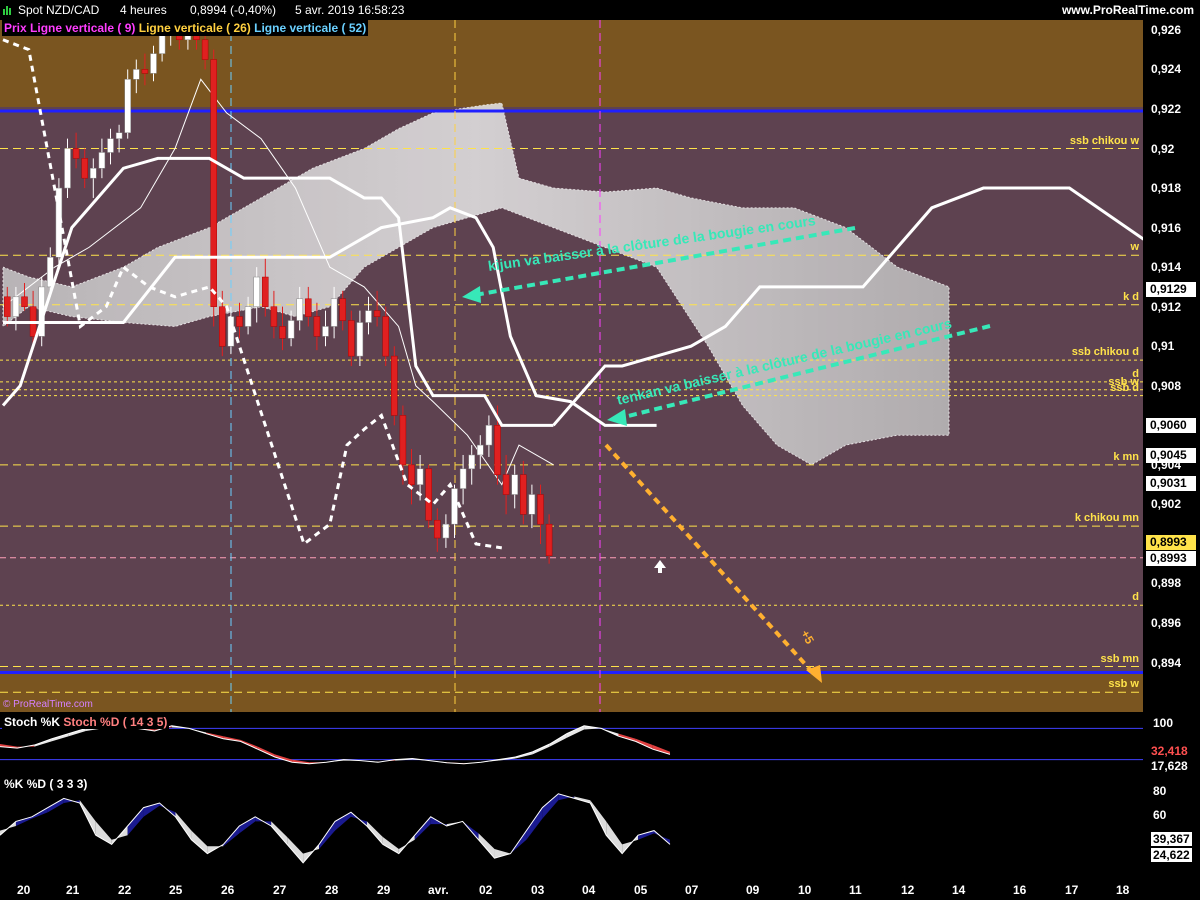 This screenshot has height=900, width=1200. I want to click on instrument-icon, so click(8, 9).